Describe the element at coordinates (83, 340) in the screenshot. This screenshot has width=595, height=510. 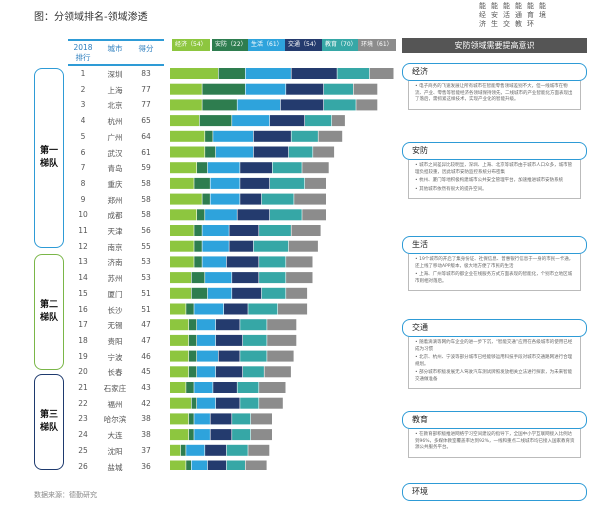
I see `rank-cell: 18` at that location.